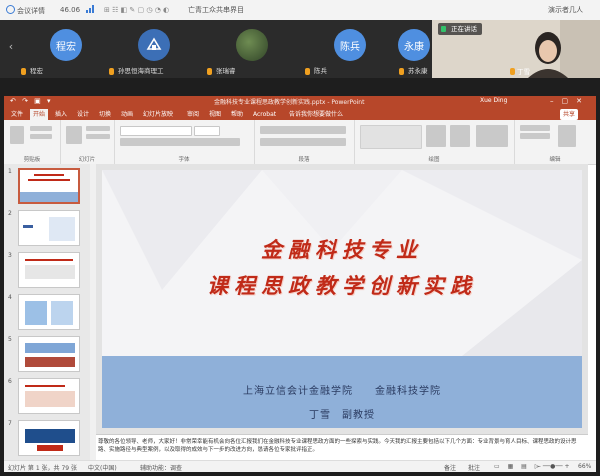  Describe the element at coordinates (555, 142) in the screenshot. I see `ribbon-group-editing: 编辑` at that location.